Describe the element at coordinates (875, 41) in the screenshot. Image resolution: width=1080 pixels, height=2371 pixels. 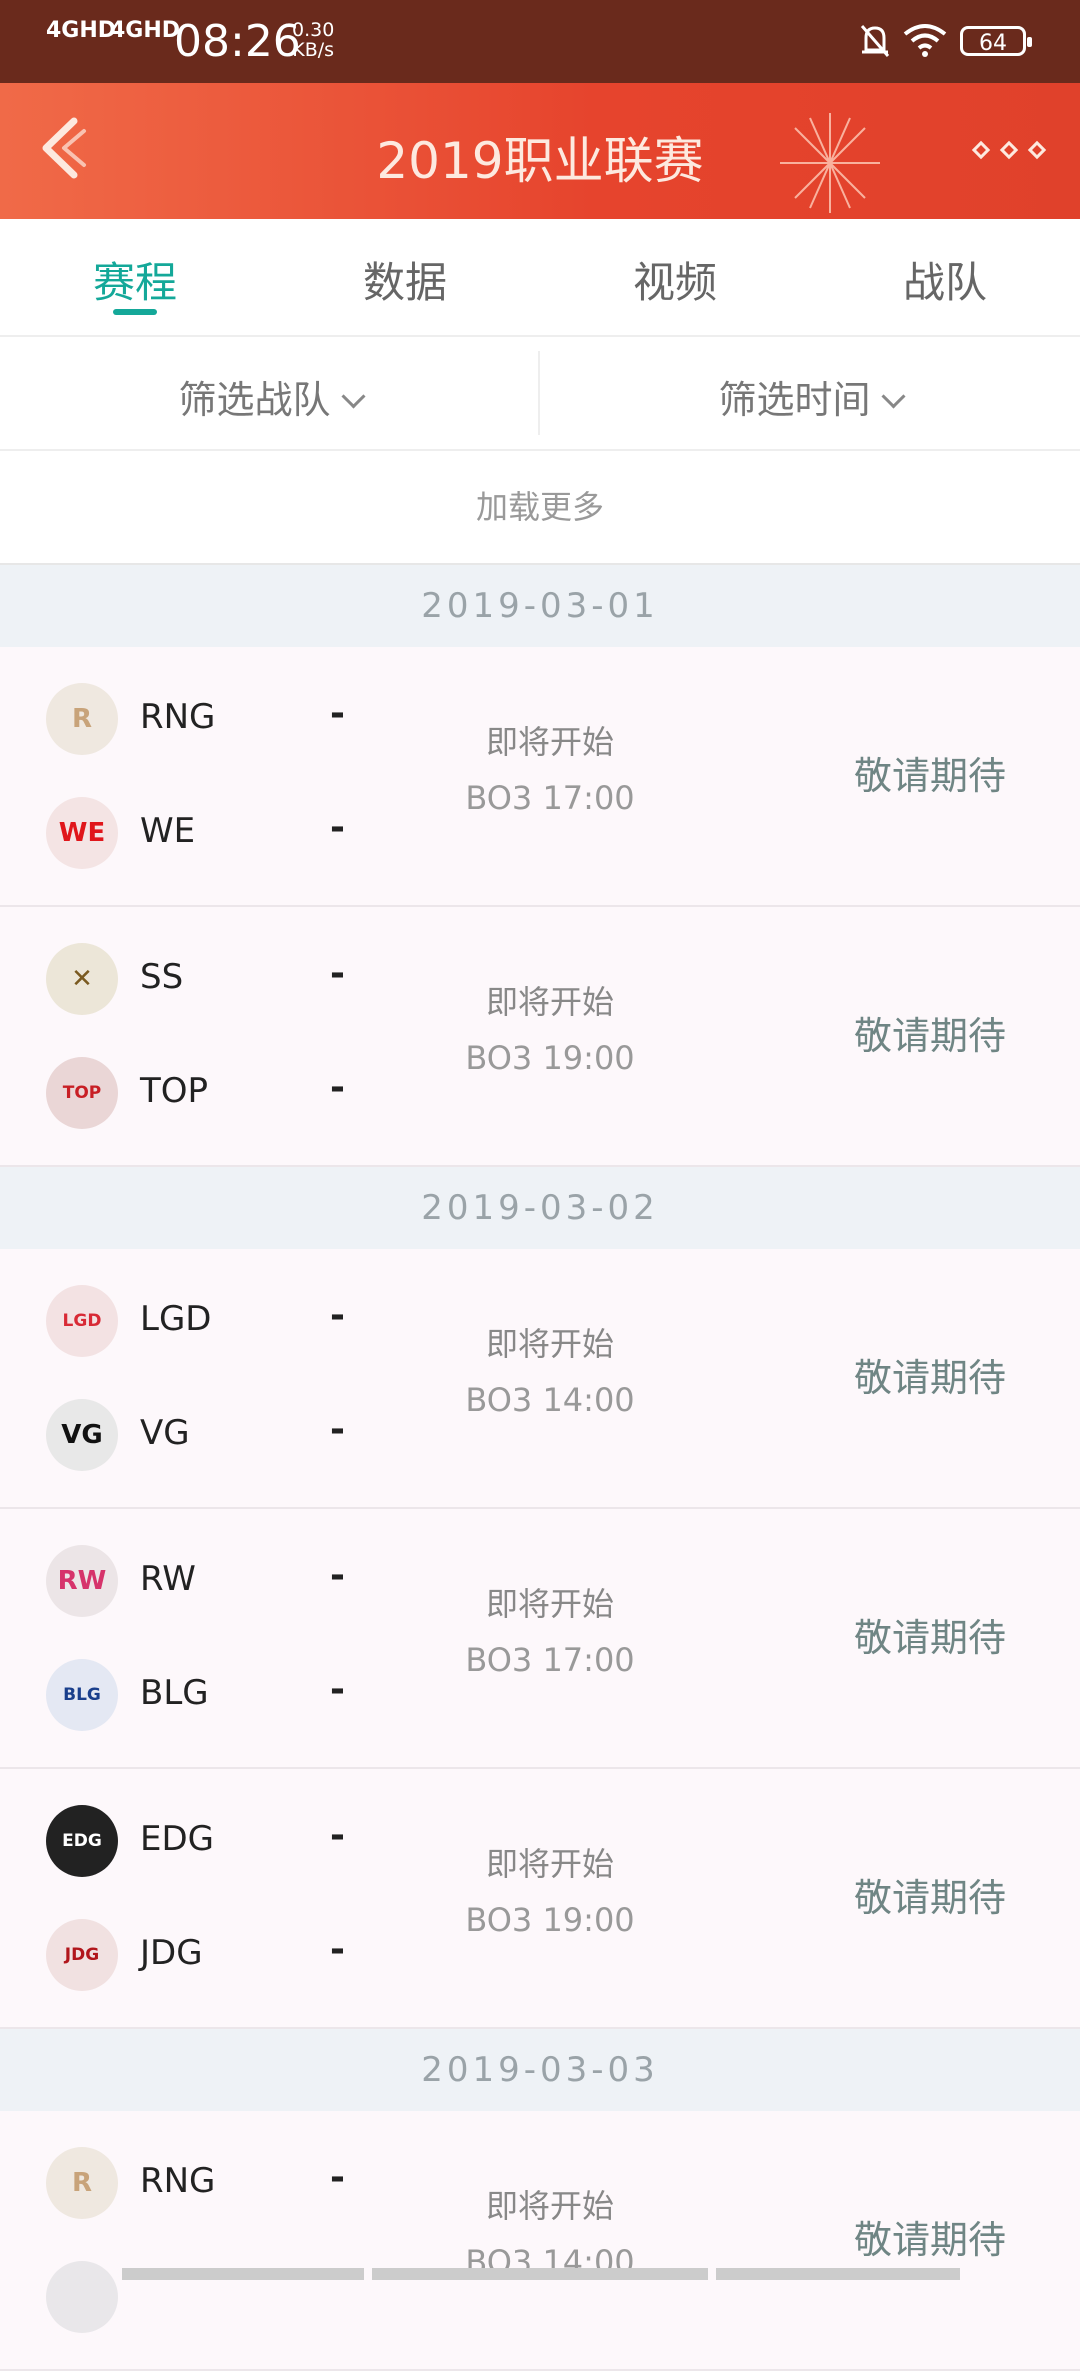
I see `mute-bell-icon` at that location.